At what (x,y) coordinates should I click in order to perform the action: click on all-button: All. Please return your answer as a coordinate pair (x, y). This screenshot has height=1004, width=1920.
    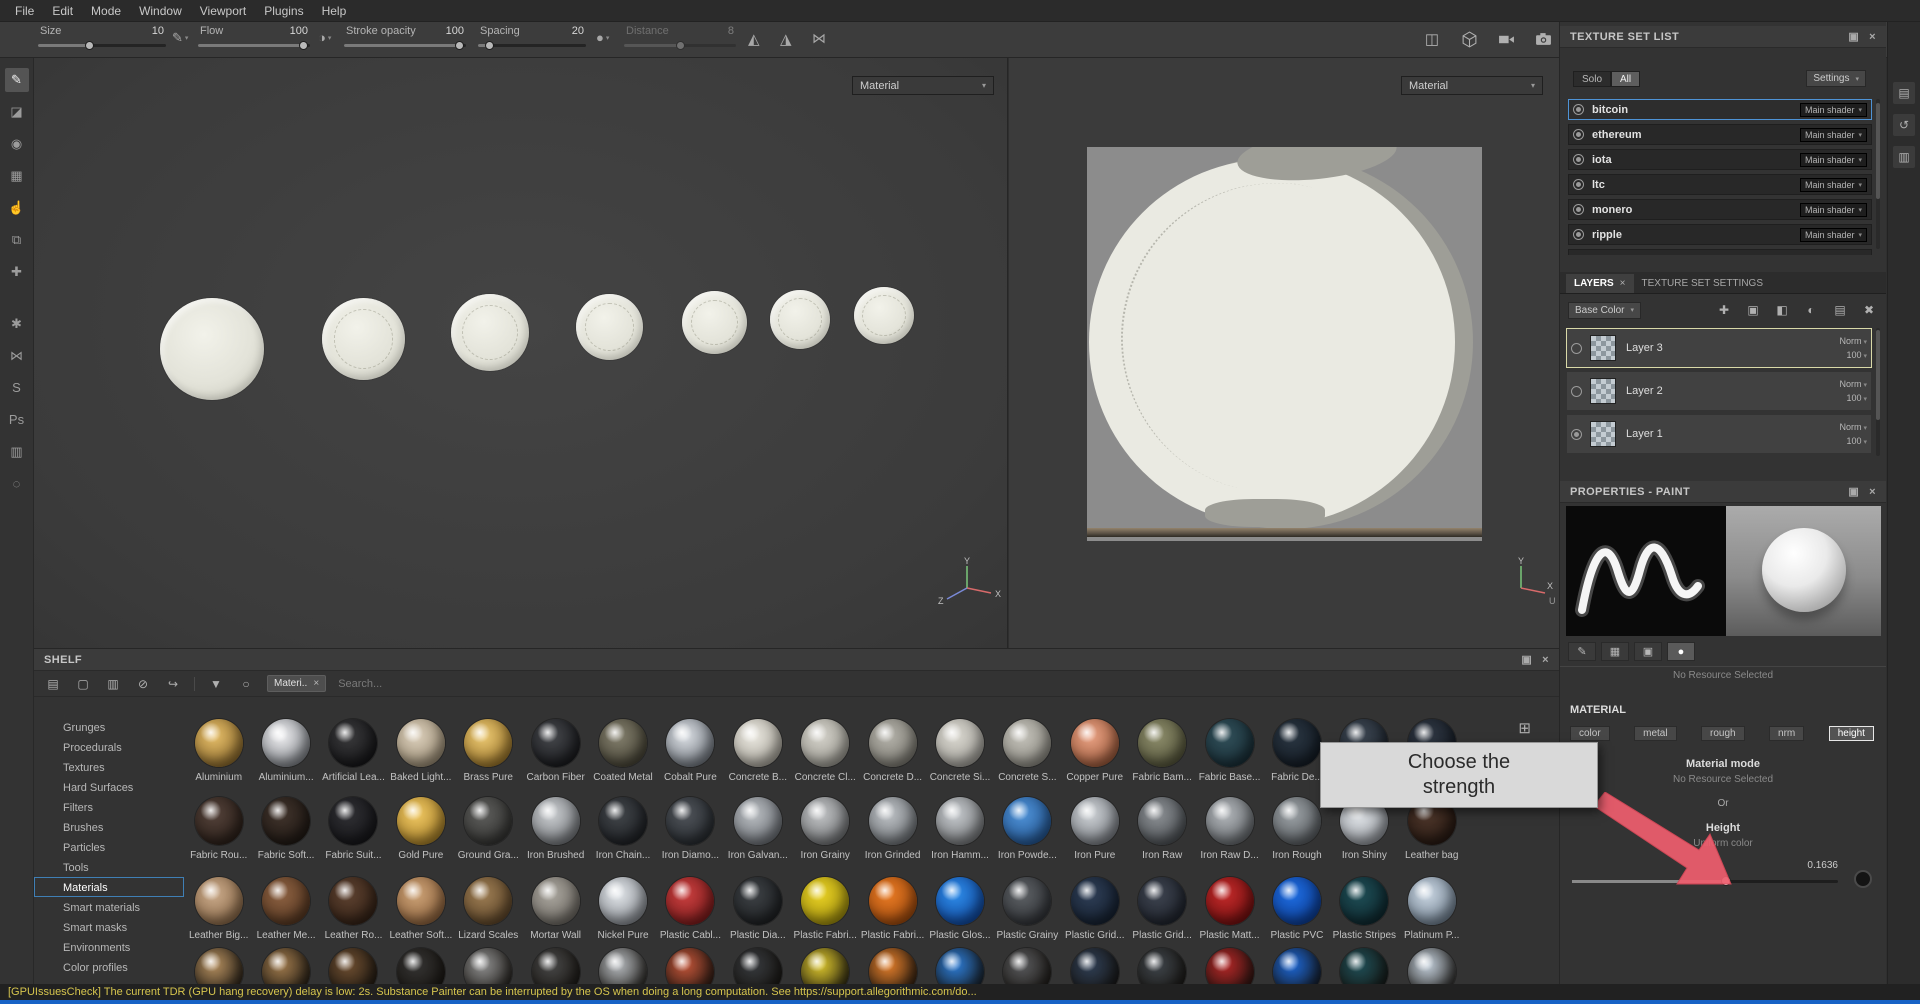
    Looking at the image, I should click on (1626, 79).